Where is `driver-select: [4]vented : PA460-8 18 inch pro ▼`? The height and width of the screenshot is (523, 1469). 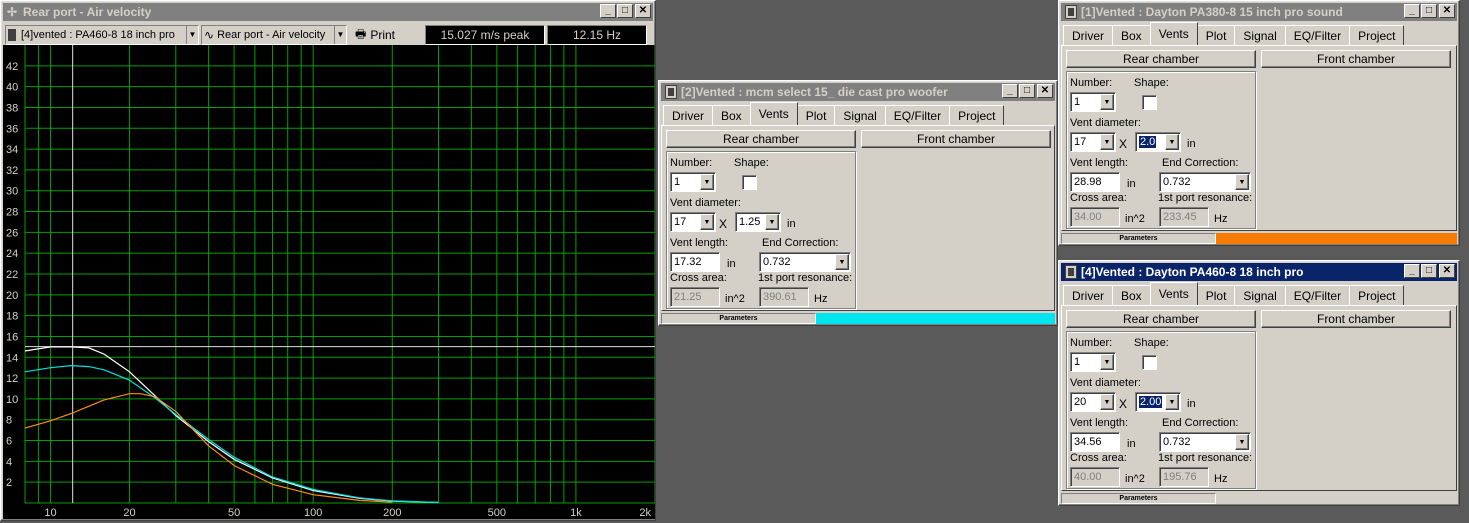
driver-select: [4]vented : PA460-8 18 inch pro ▼ is located at coordinates (102, 35).